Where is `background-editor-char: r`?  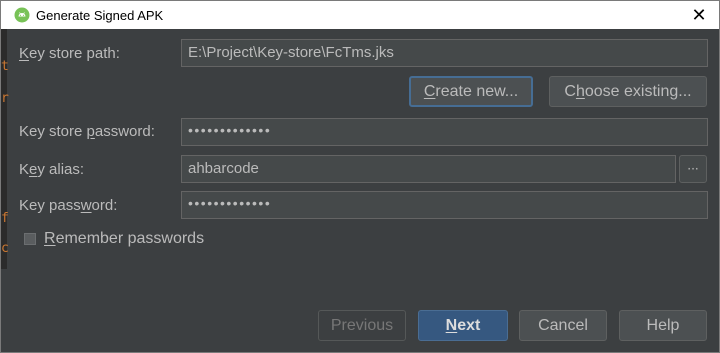
background-editor-char: r is located at coordinates (5, 98).